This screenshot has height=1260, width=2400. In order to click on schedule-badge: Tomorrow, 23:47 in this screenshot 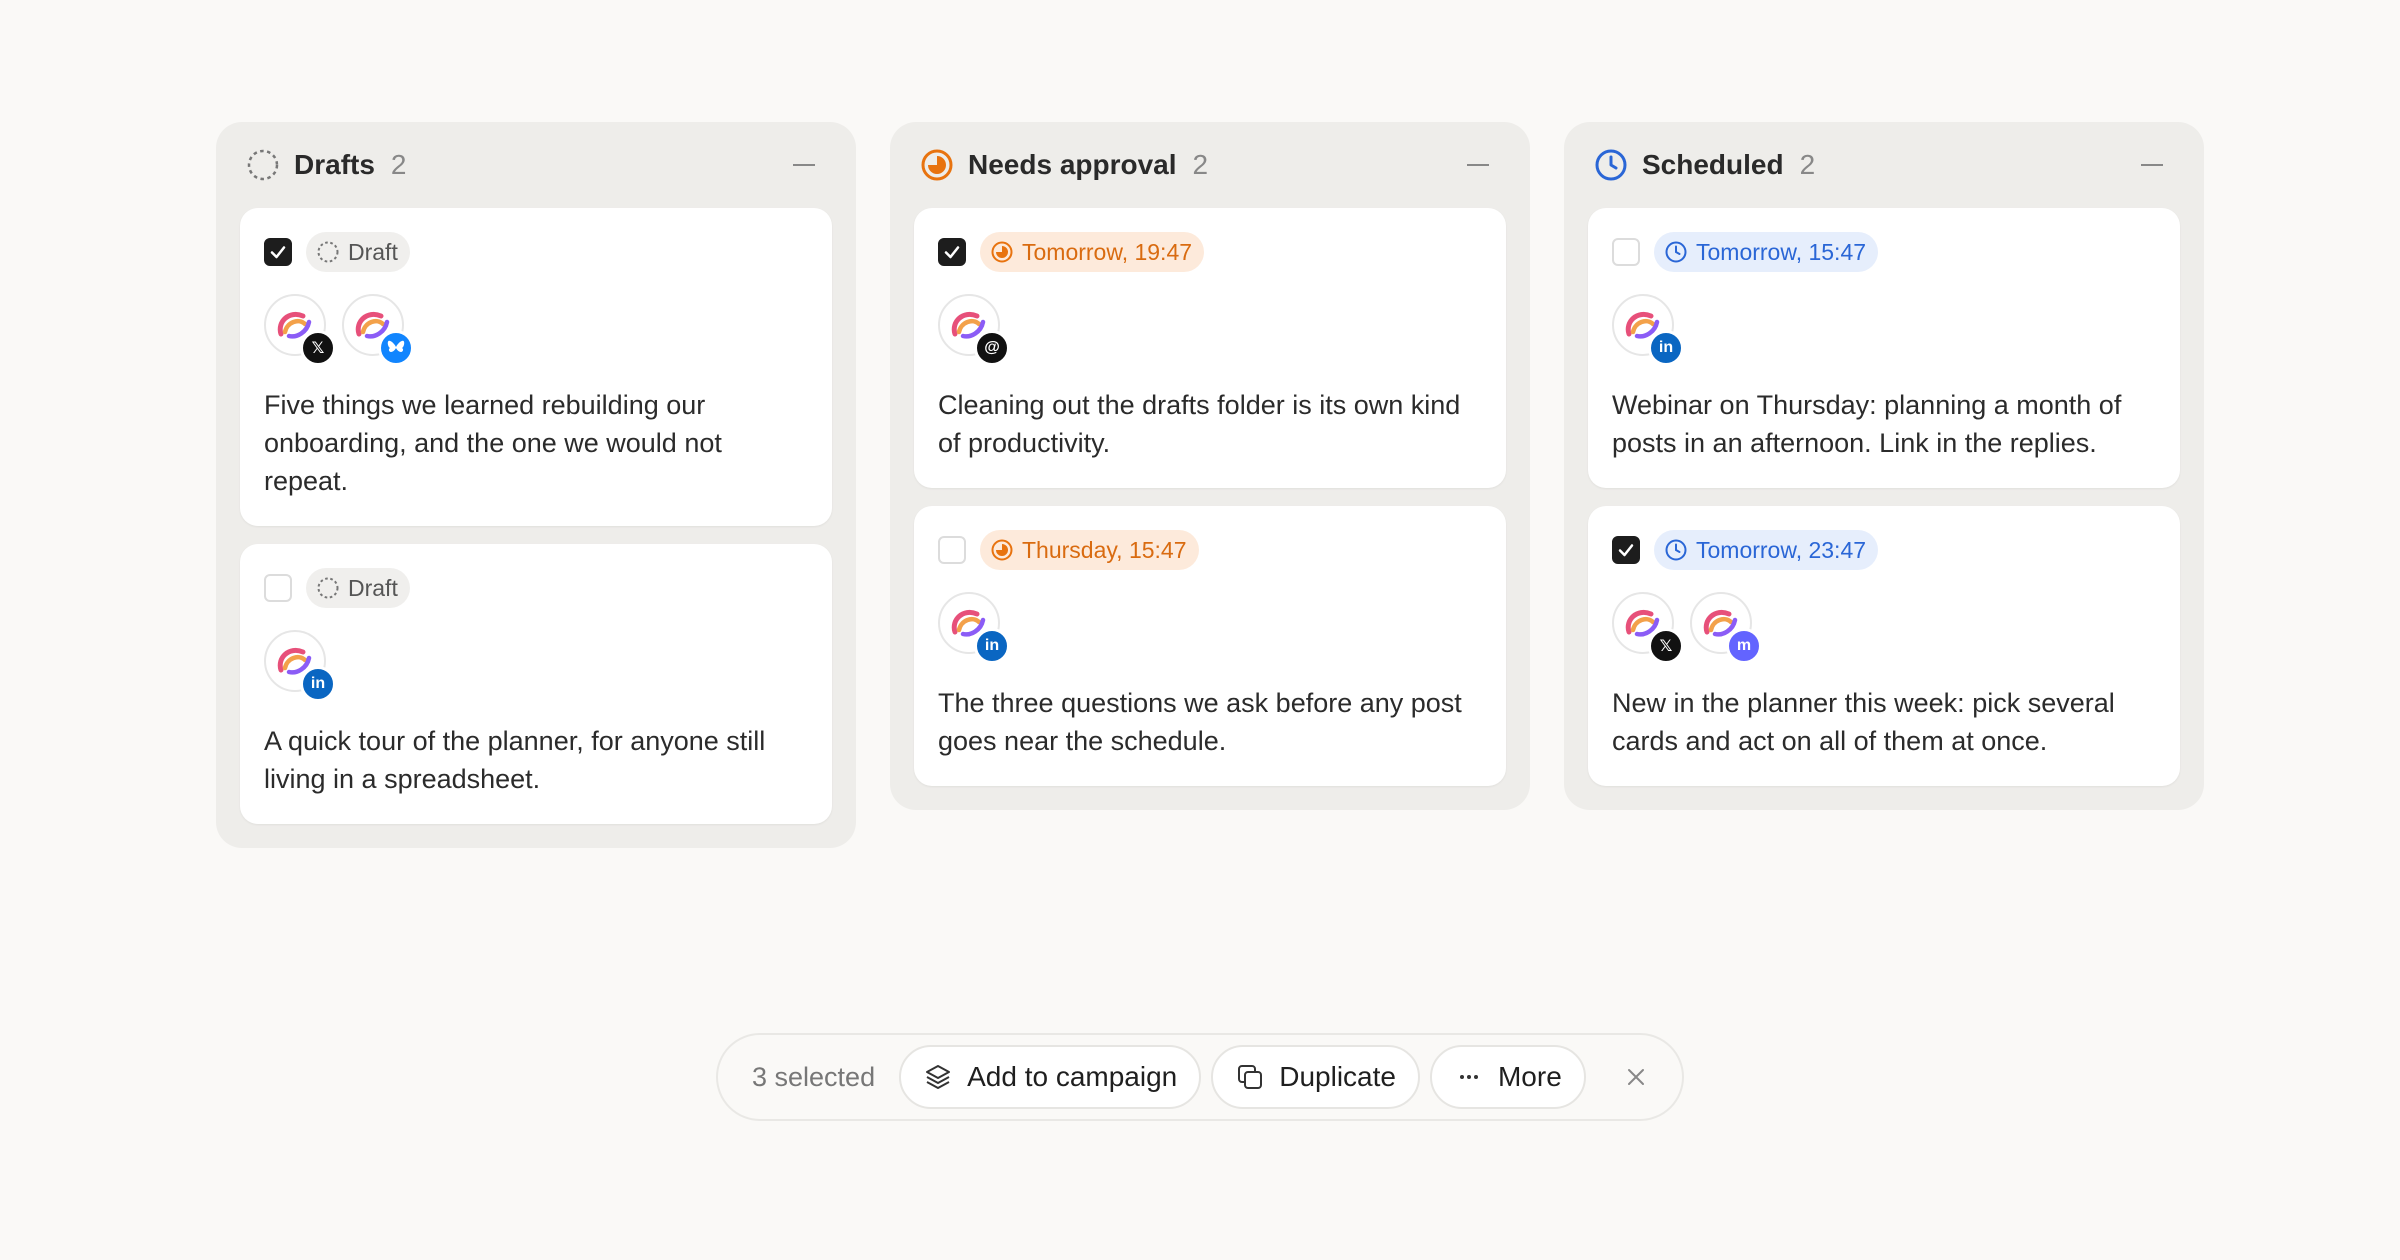, I will do `click(1766, 550)`.